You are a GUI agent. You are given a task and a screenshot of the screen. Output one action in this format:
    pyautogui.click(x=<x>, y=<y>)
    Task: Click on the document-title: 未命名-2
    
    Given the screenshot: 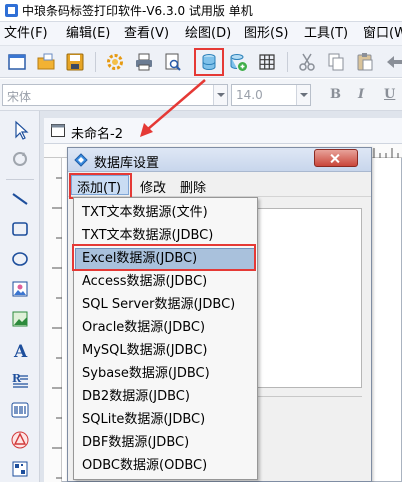 What is the action you would take?
    pyautogui.click(x=97, y=134)
    